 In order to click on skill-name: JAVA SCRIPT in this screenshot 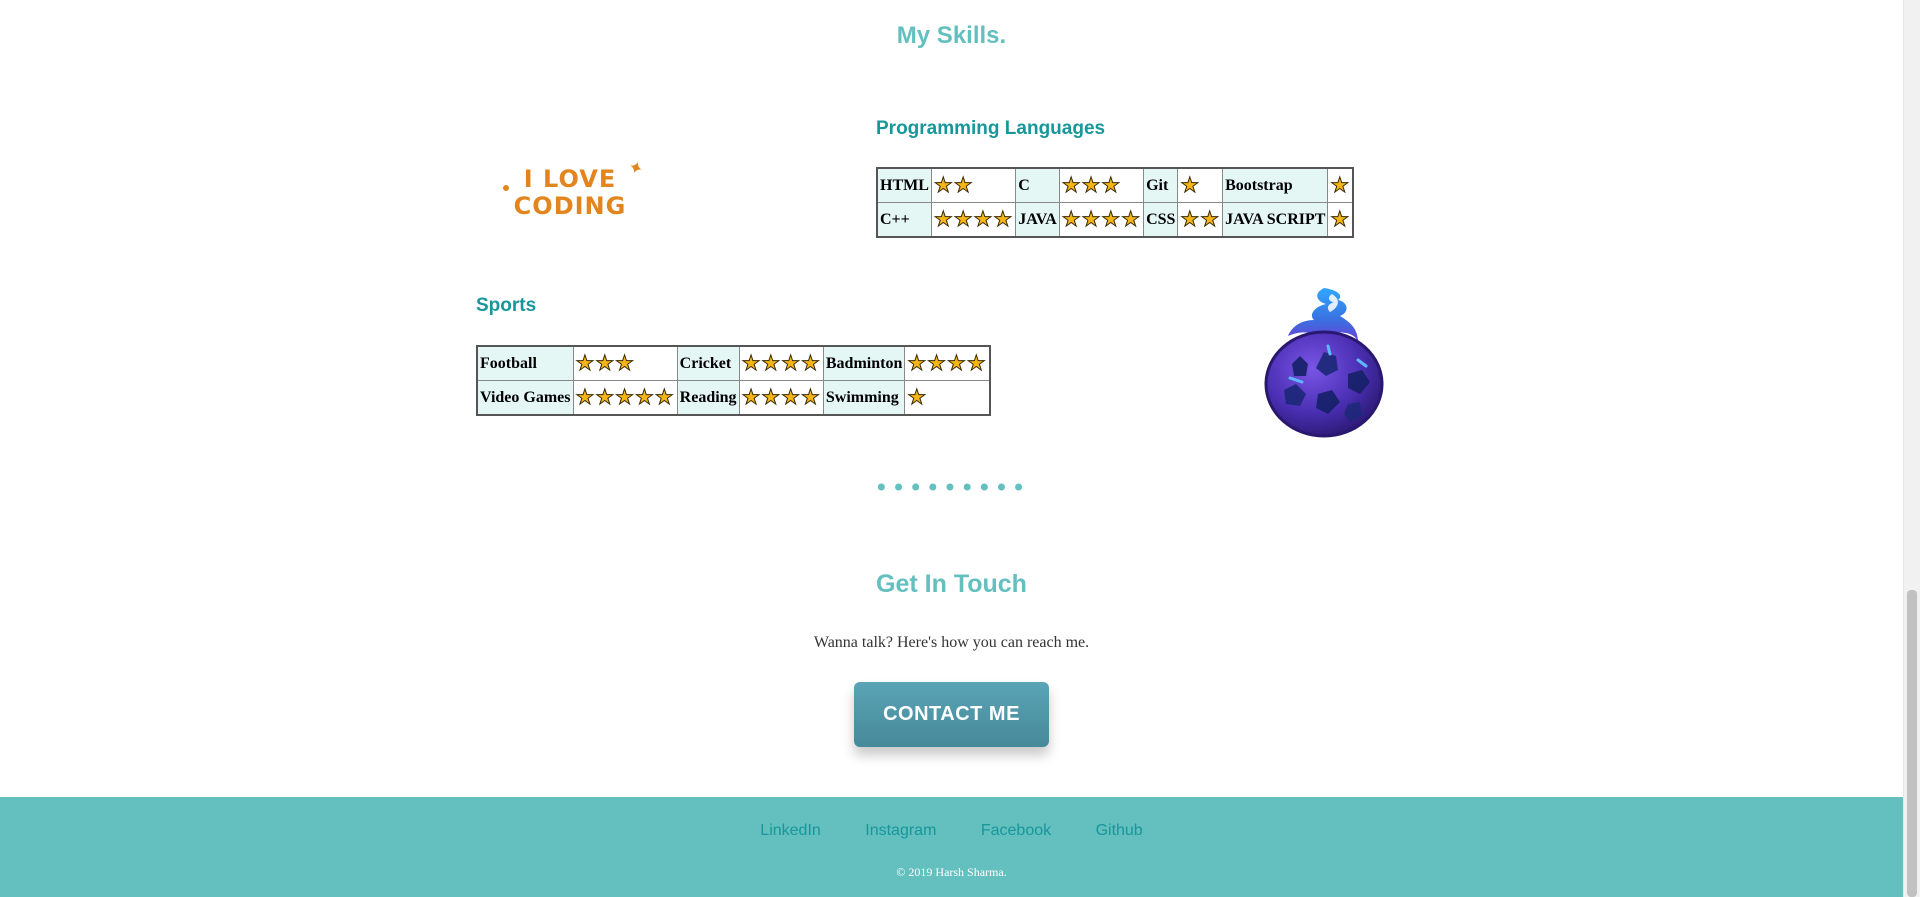, I will do `click(1275, 220)`.